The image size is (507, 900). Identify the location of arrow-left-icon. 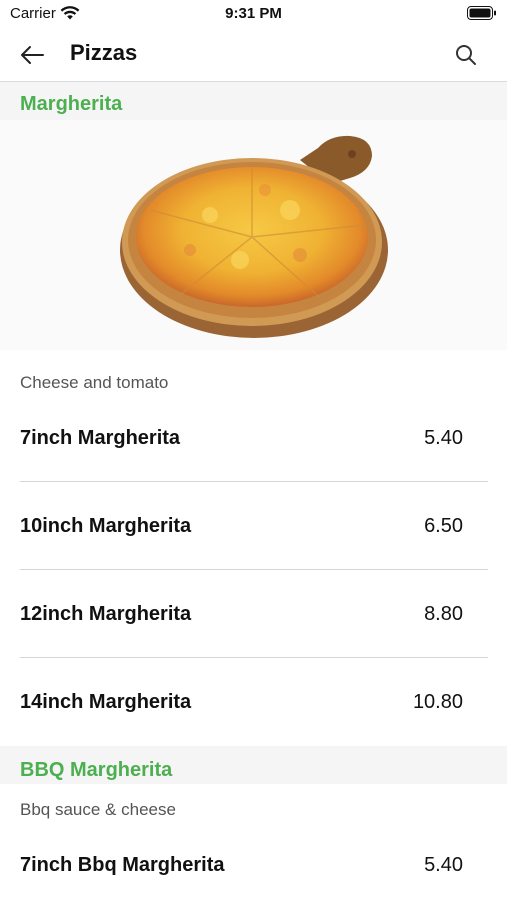
(32, 55).